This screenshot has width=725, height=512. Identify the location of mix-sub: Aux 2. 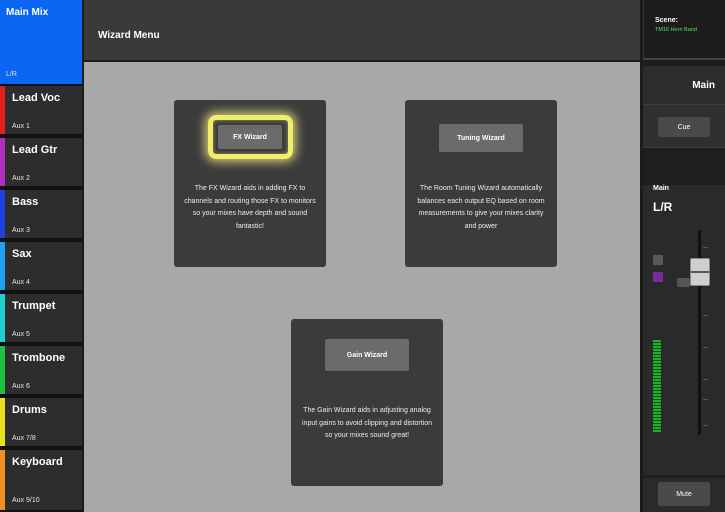
(21, 178).